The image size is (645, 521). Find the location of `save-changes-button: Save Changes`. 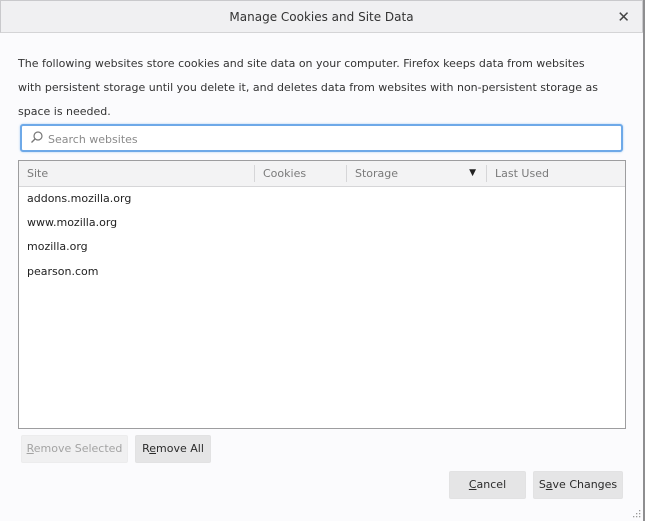

save-changes-button: Save Changes is located at coordinates (578, 485).